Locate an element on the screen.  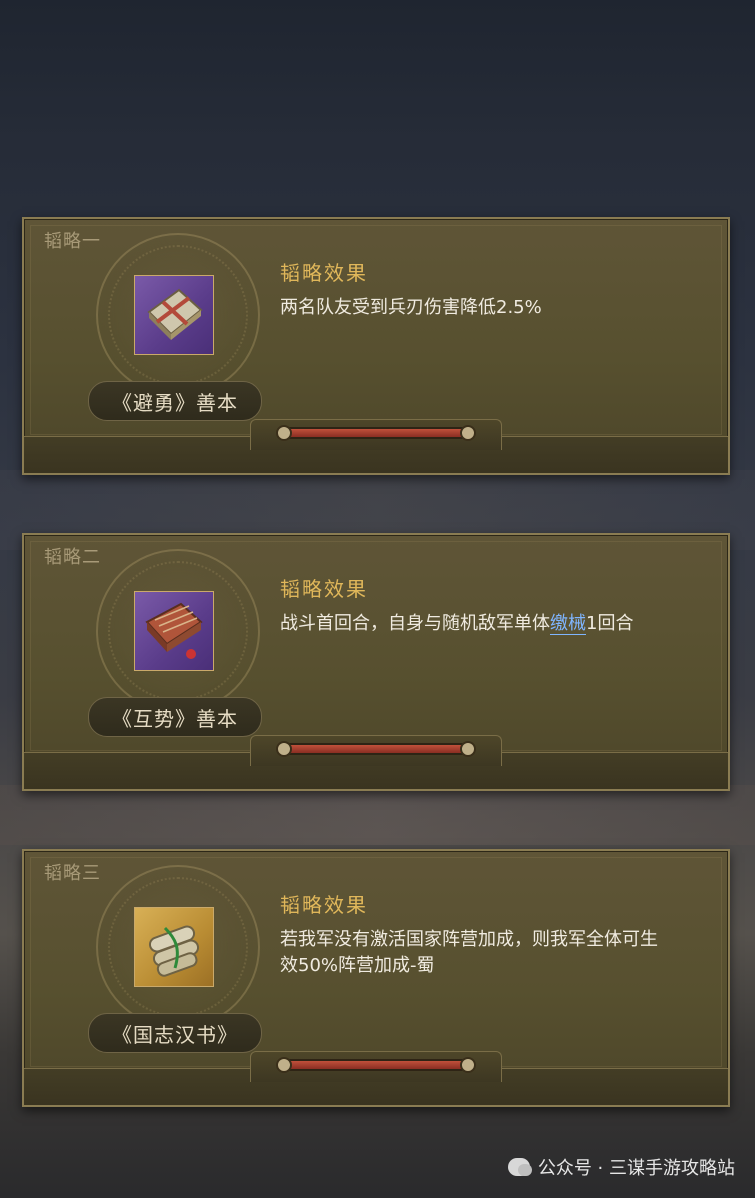
book-name-button: 《避勇》善本 is located at coordinates (175, 401).